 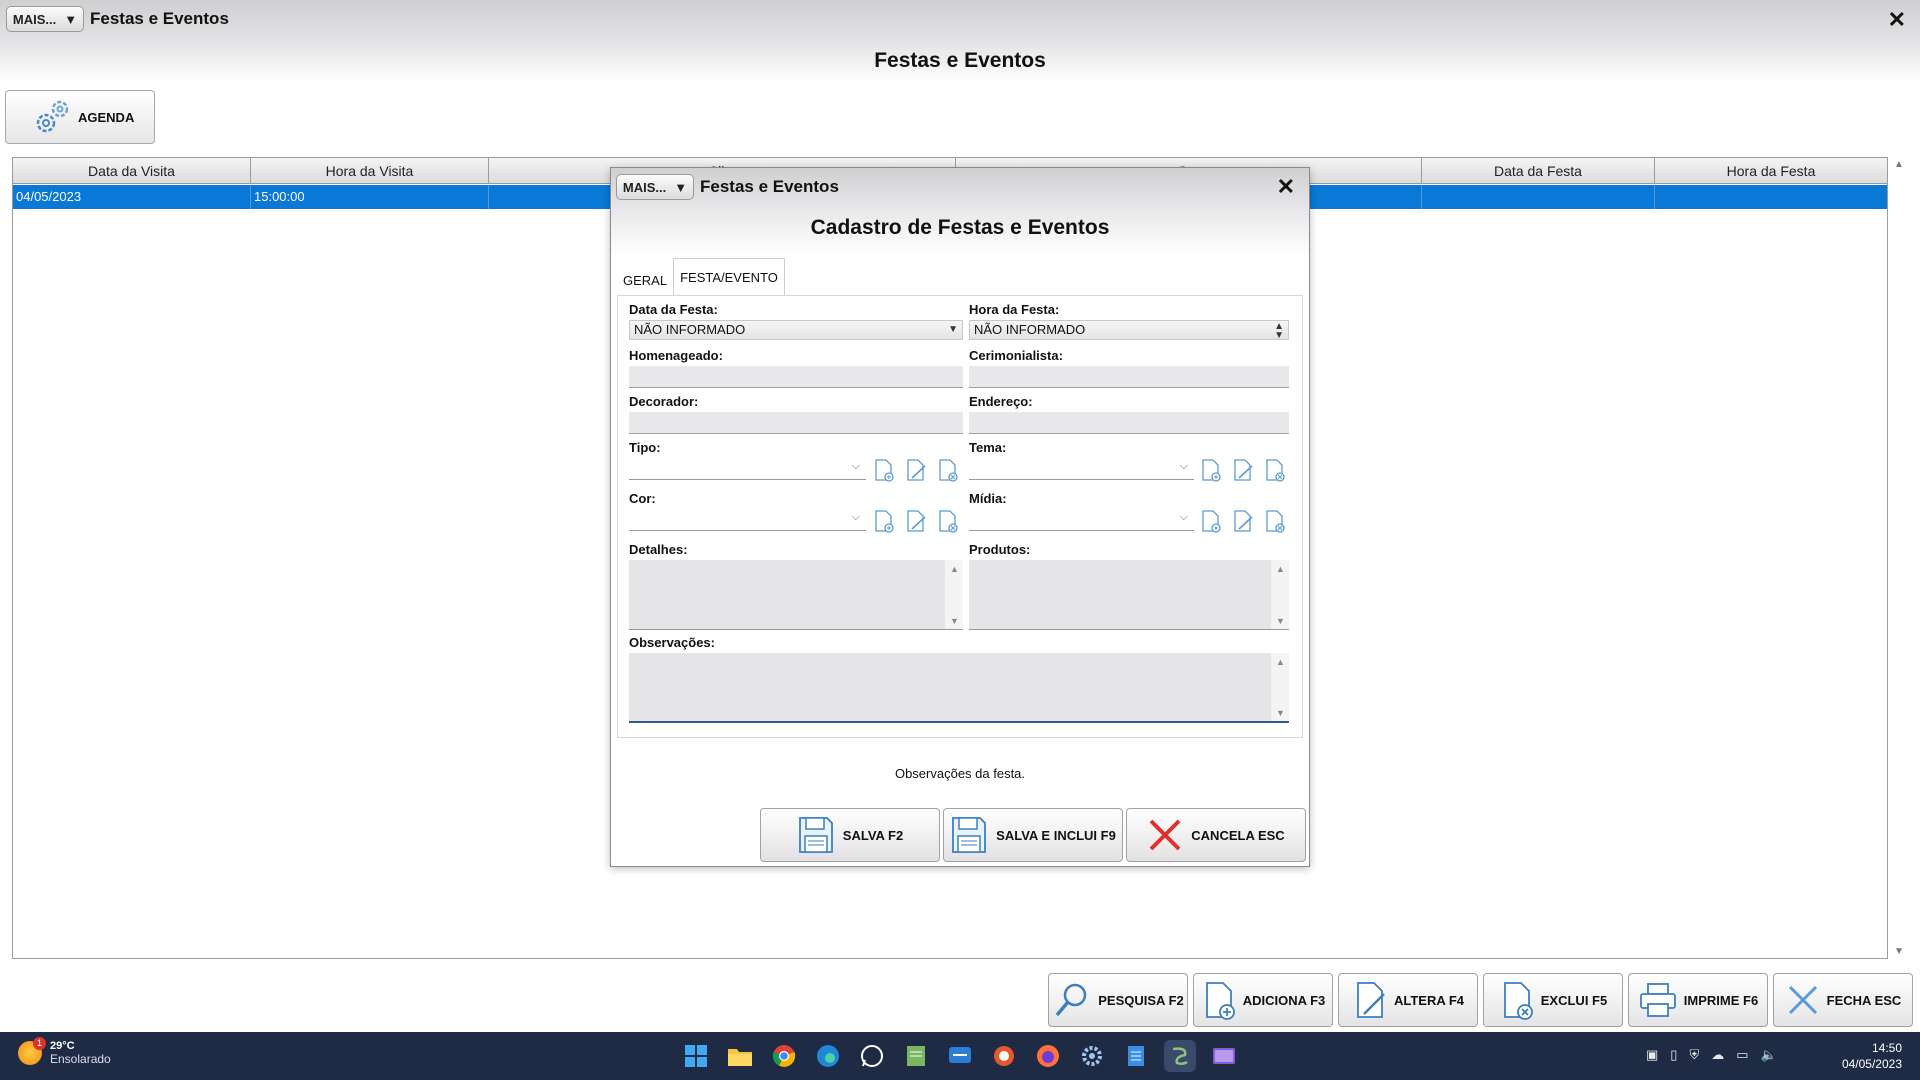 What do you see at coordinates (1004, 1056) in the screenshot?
I see `app-shield-icon` at bounding box center [1004, 1056].